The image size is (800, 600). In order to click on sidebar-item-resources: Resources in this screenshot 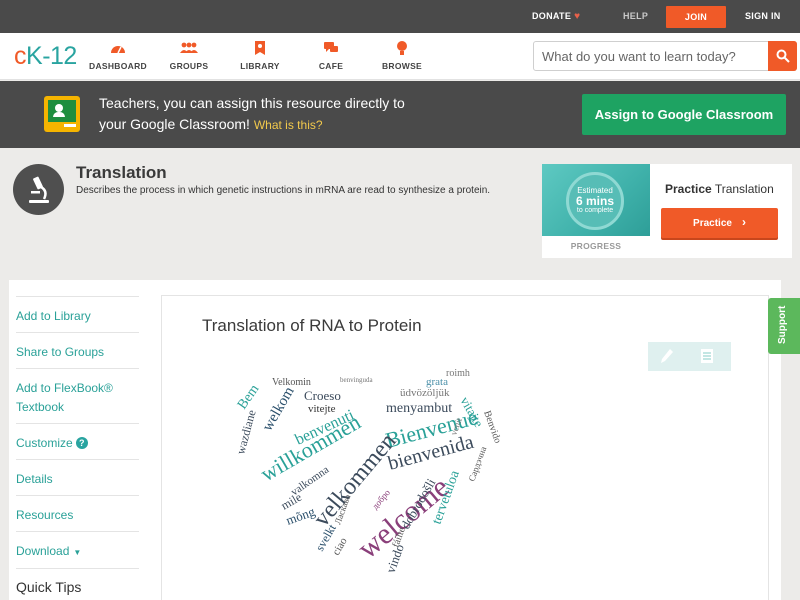, I will do `click(77, 510)`.